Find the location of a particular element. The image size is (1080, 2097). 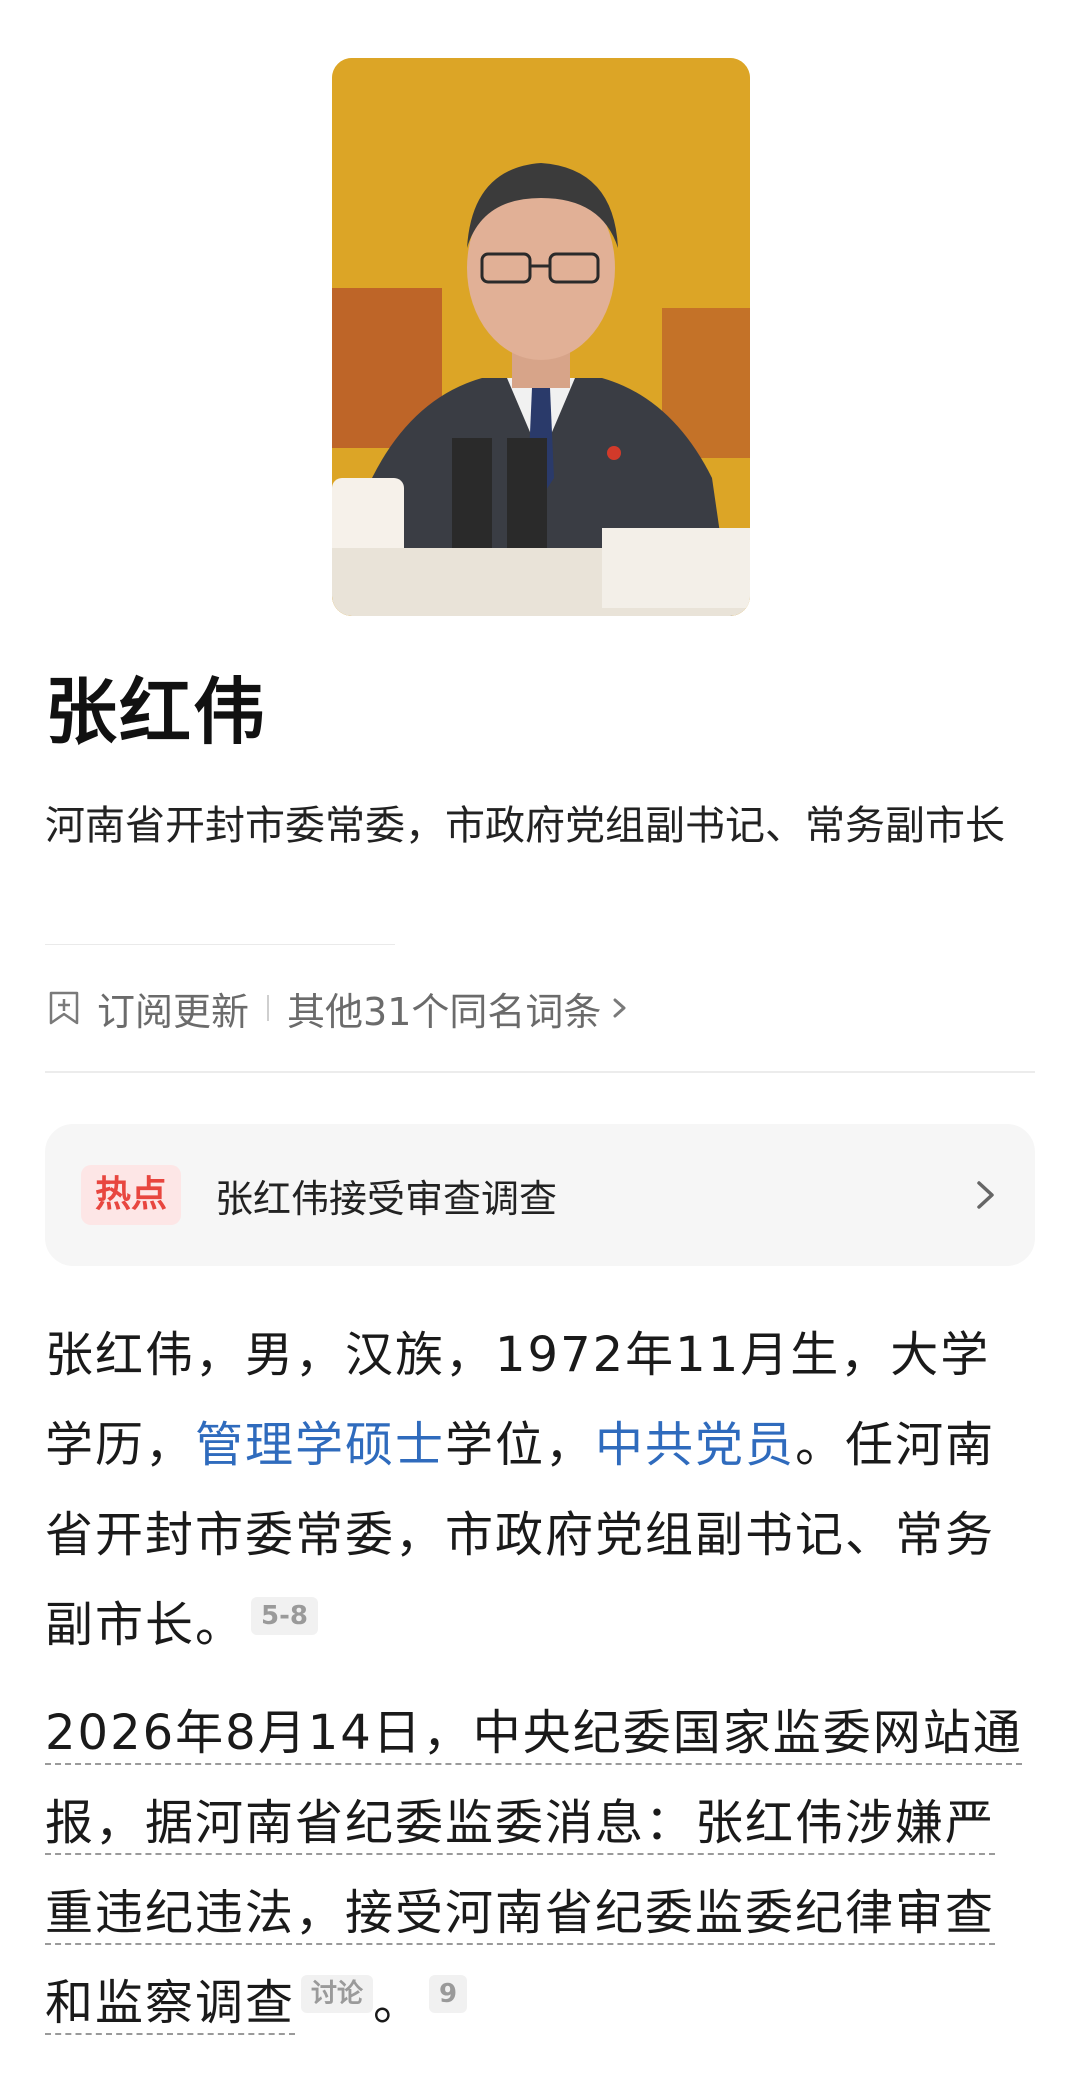

hot-topic-card: 热点 张红伟接受审查调查 is located at coordinates (540, 1195).